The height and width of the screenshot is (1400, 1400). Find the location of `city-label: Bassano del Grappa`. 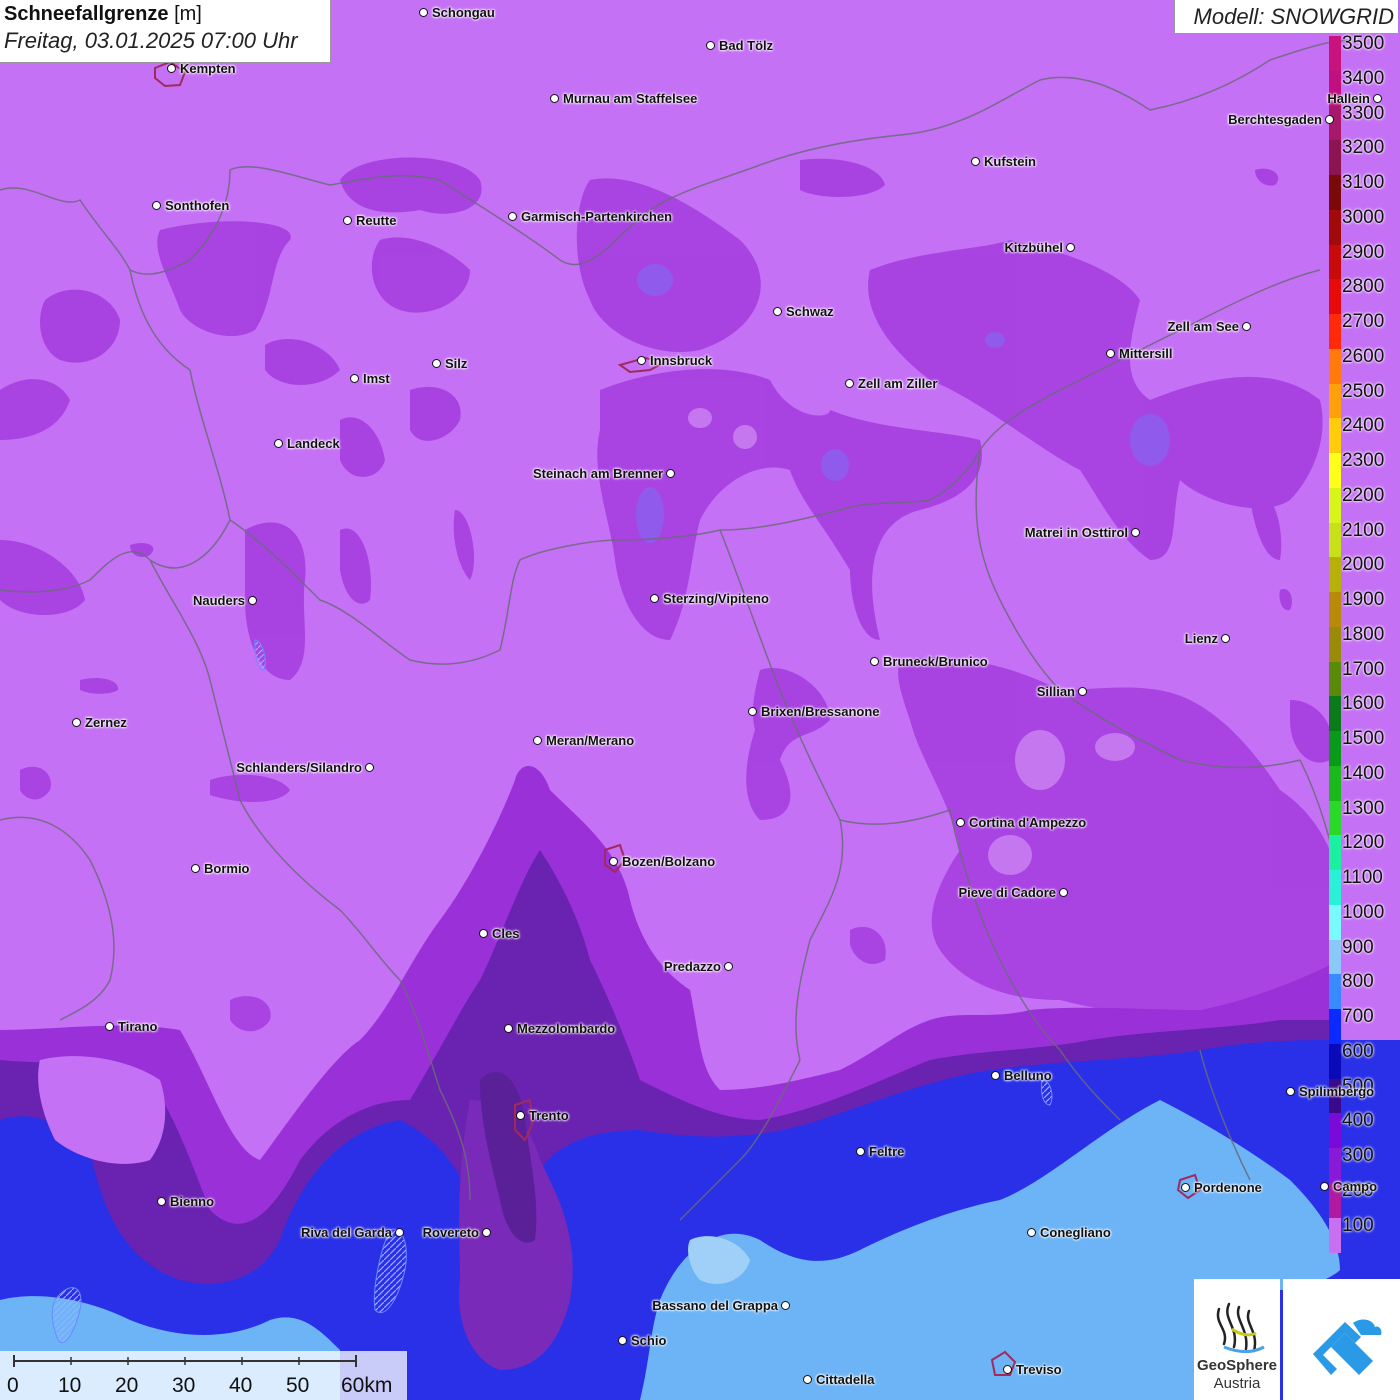

city-label: Bassano del Grappa is located at coordinates (715, 1305).